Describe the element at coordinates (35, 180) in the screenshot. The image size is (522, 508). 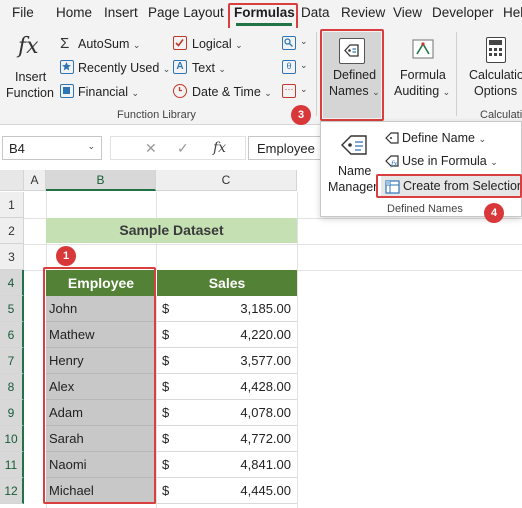
I see `column-header-a: A` at that location.